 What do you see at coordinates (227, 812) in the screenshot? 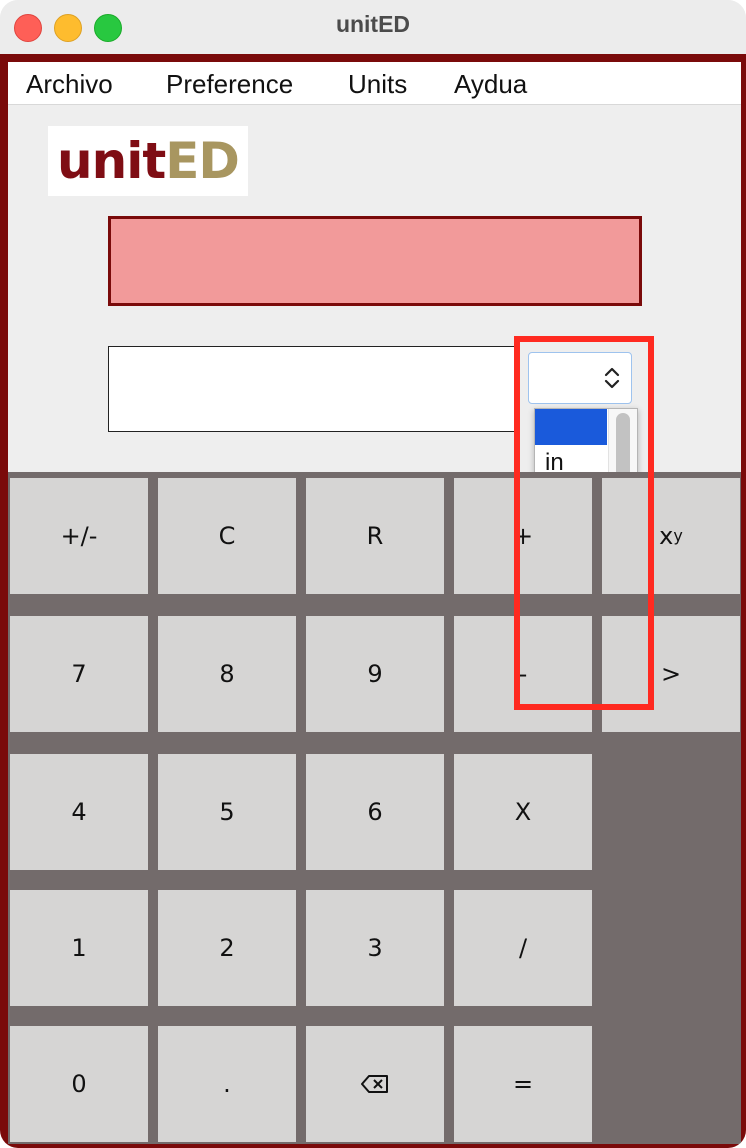
I see `key-5: 5` at bounding box center [227, 812].